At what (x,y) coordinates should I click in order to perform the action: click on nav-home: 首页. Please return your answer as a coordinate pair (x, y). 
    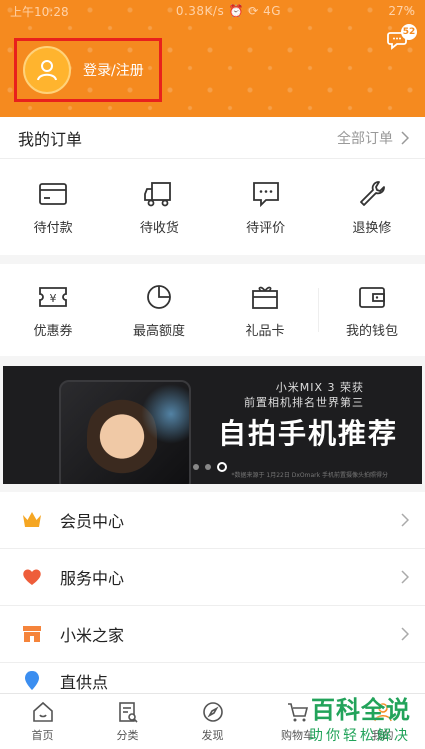
    Looking at the image, I should click on (42, 721).